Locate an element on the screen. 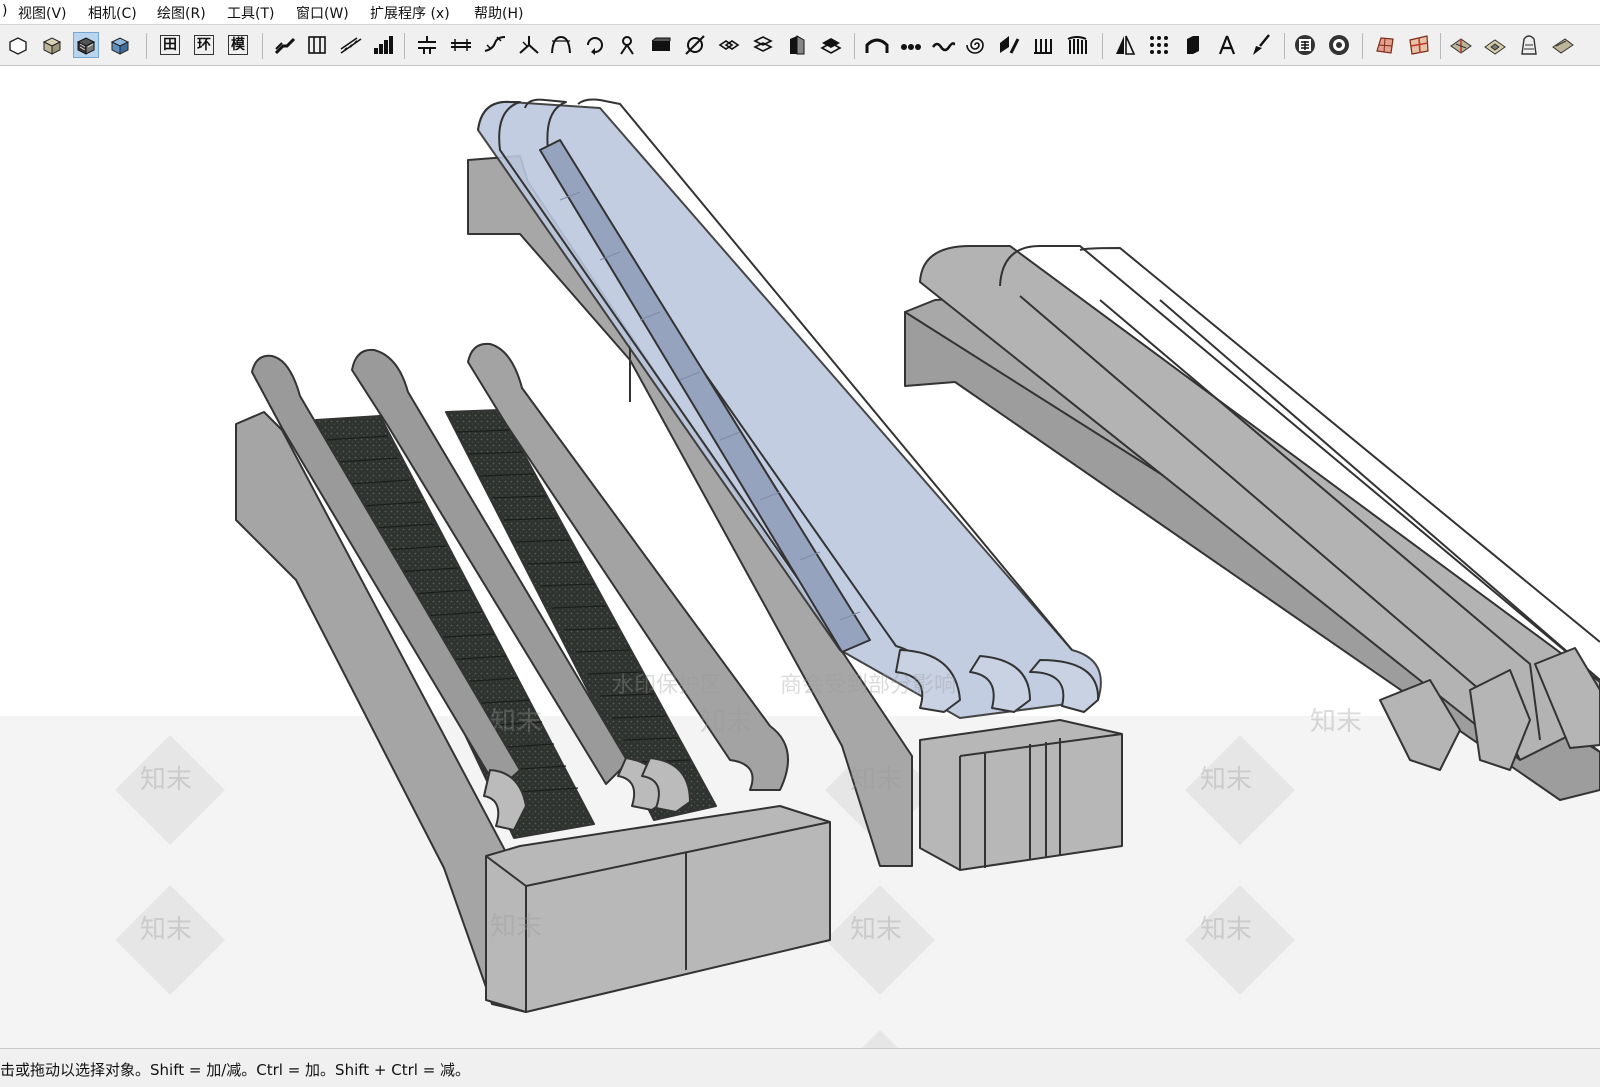  railing-tool-button is located at coordinates (317, 45).